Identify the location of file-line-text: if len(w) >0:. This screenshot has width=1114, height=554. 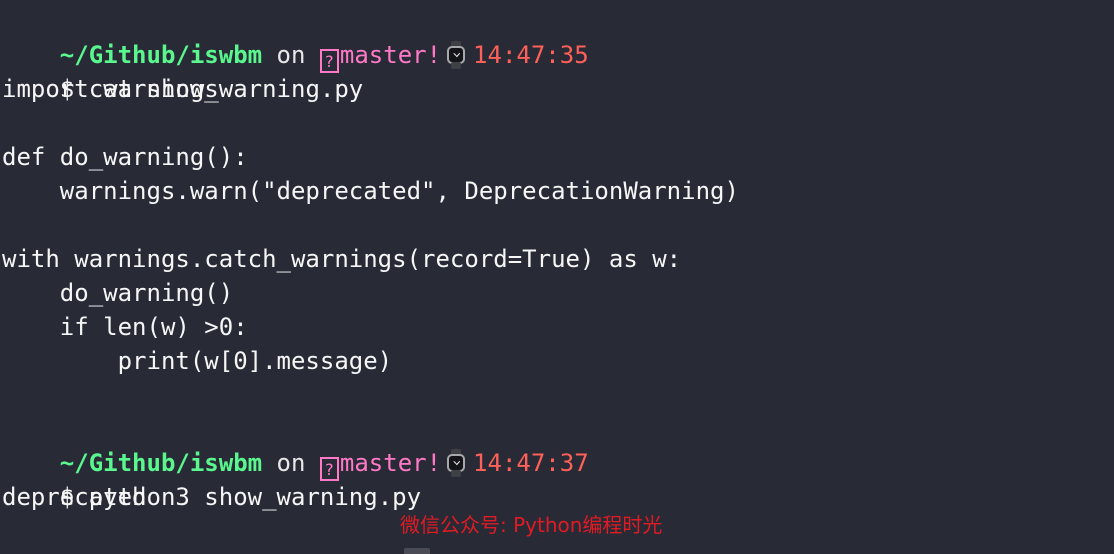
(125, 327).